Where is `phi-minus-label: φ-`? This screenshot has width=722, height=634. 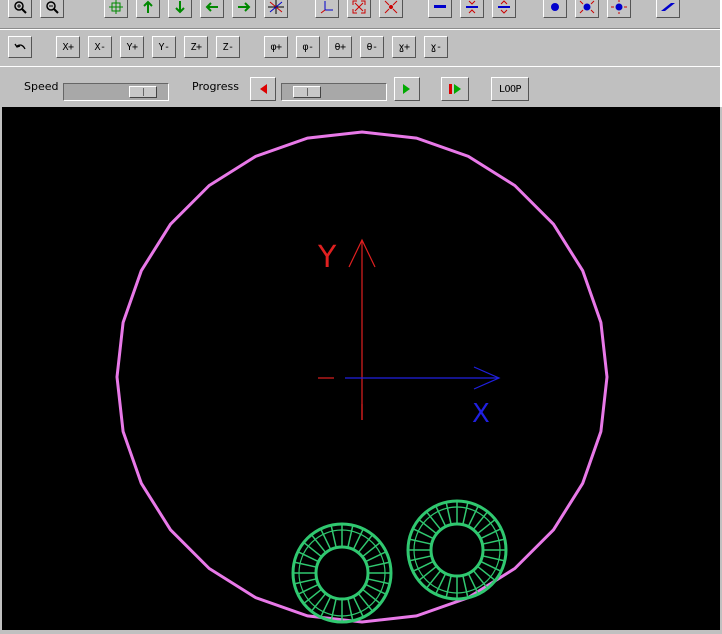 phi-minus-label: φ- is located at coordinates (308, 47).